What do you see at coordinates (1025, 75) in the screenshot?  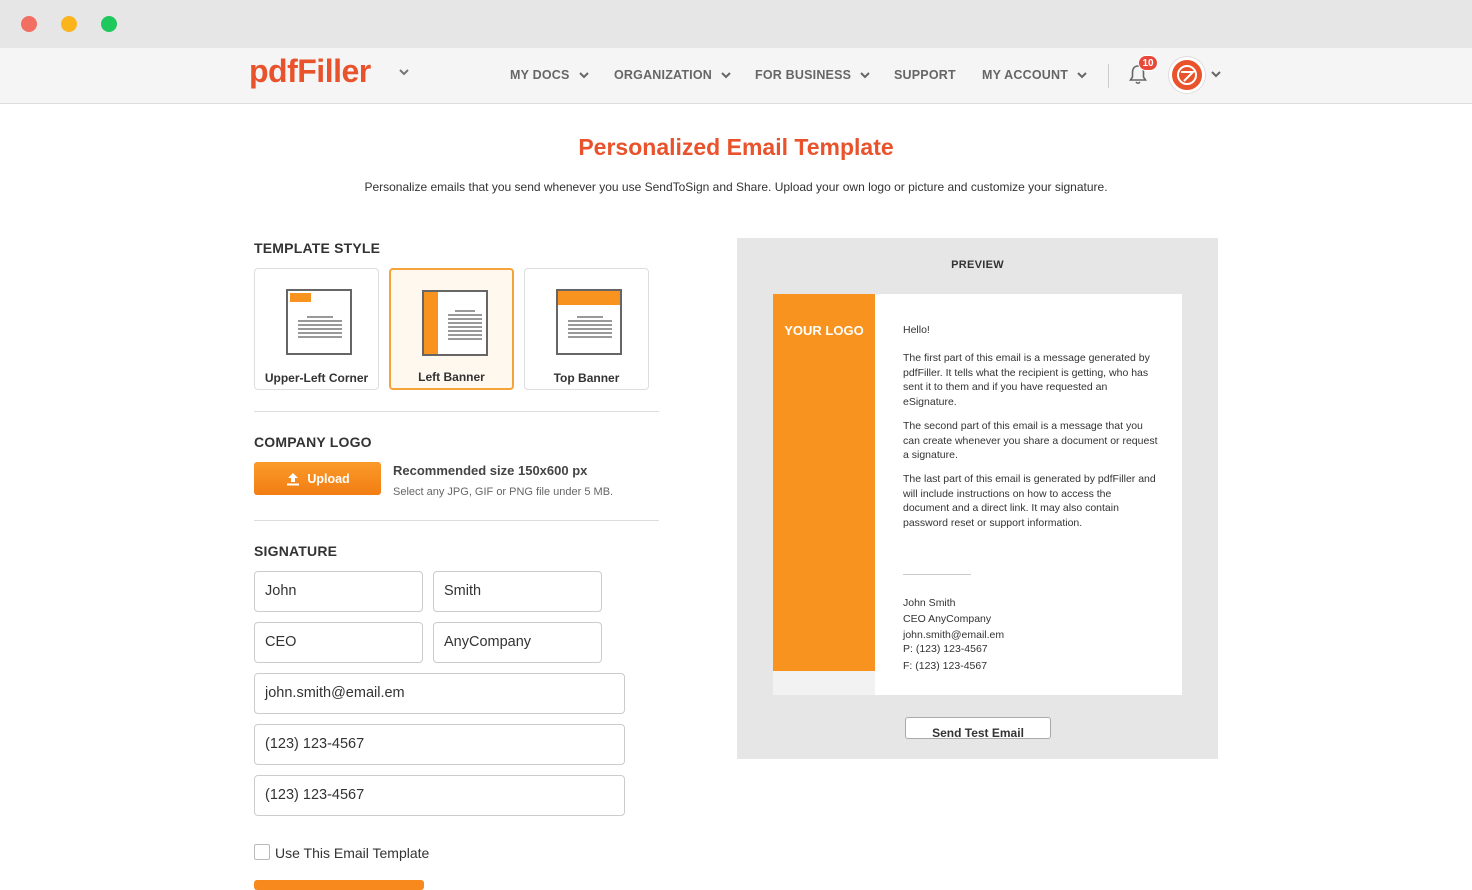 I see `nav-my-account-label: MY ACCOUNT` at bounding box center [1025, 75].